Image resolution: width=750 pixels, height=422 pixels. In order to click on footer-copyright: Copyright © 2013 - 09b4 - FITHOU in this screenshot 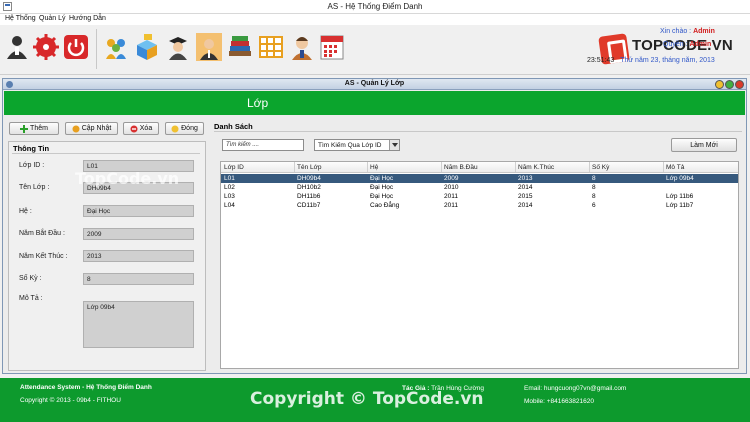, I will do `click(70, 400)`.